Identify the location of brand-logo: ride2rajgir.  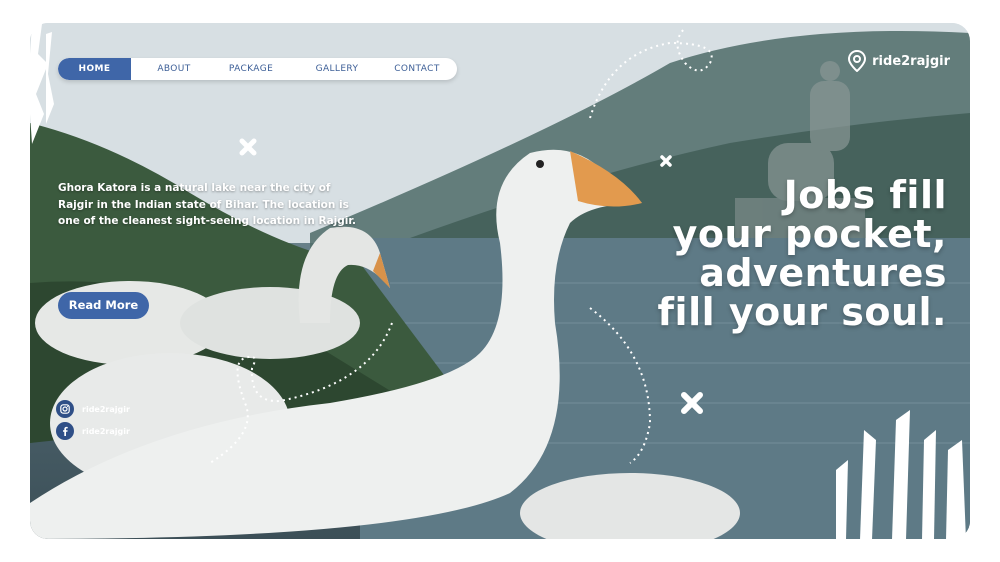
(899, 61).